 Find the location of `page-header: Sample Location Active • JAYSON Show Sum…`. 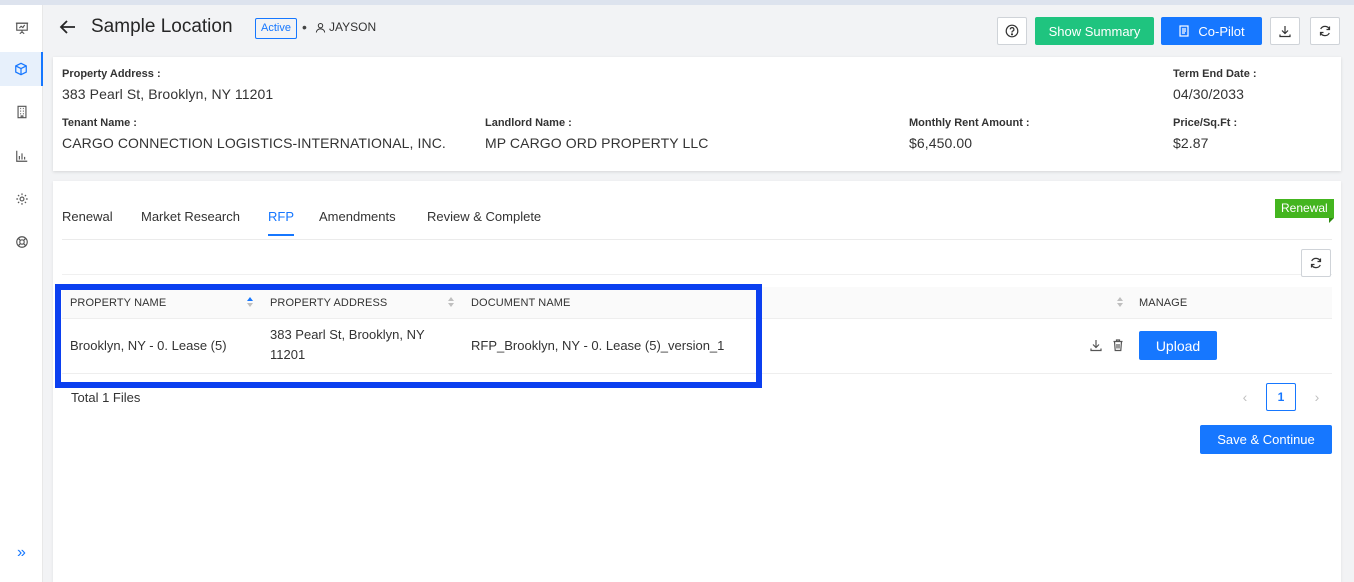

page-header: Sample Location Active • JAYSON Show Sum… is located at coordinates (697, 29).